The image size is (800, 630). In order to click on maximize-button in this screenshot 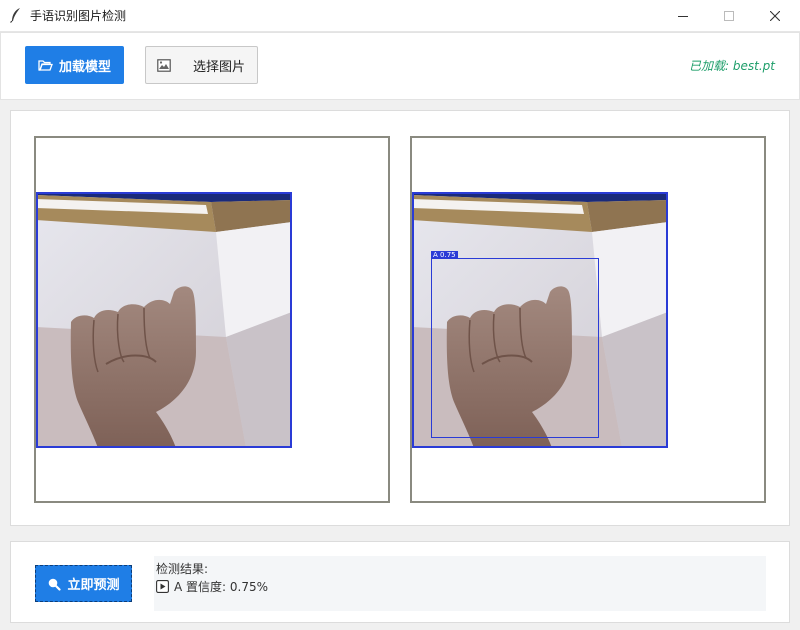, I will do `click(729, 15)`.